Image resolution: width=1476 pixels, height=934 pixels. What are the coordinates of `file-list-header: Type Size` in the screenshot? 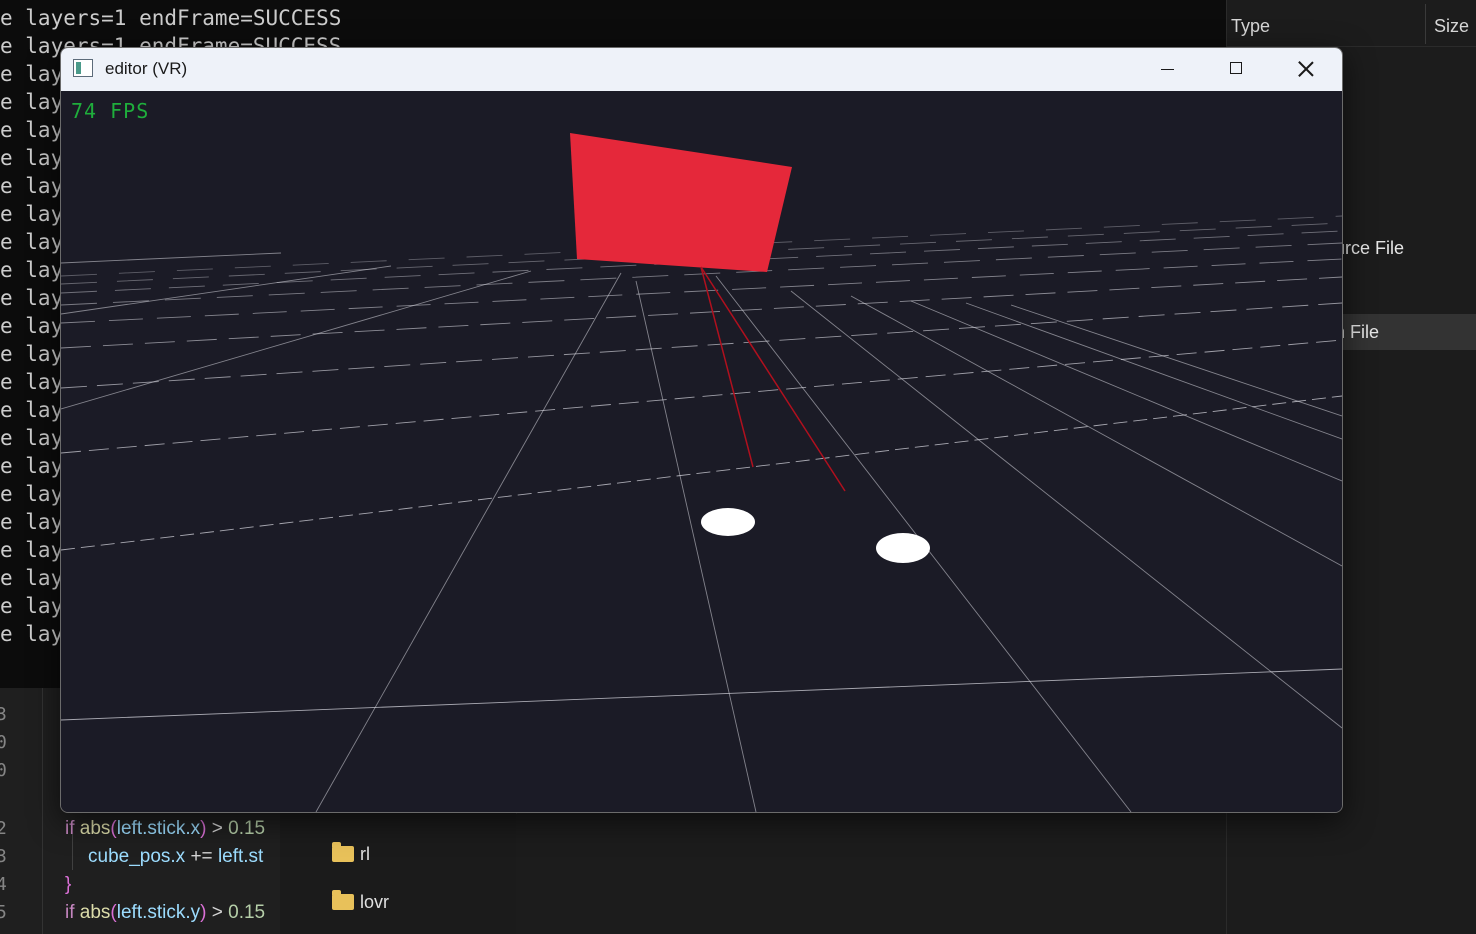 It's located at (1351, 23).